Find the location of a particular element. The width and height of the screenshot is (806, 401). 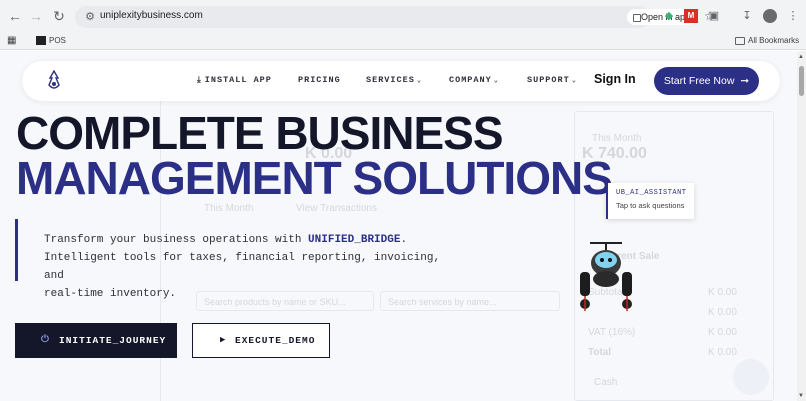

ai-assistant-tooltip: UB_AI_ASSISTANT Tap to ask questions is located at coordinates (650, 201).